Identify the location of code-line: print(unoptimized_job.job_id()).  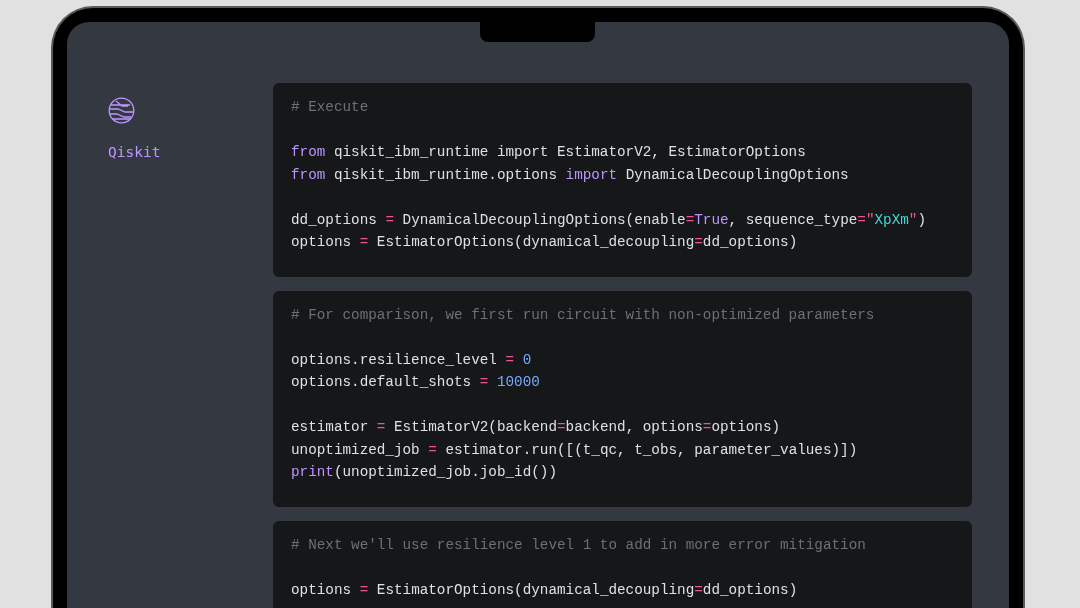
(424, 472).